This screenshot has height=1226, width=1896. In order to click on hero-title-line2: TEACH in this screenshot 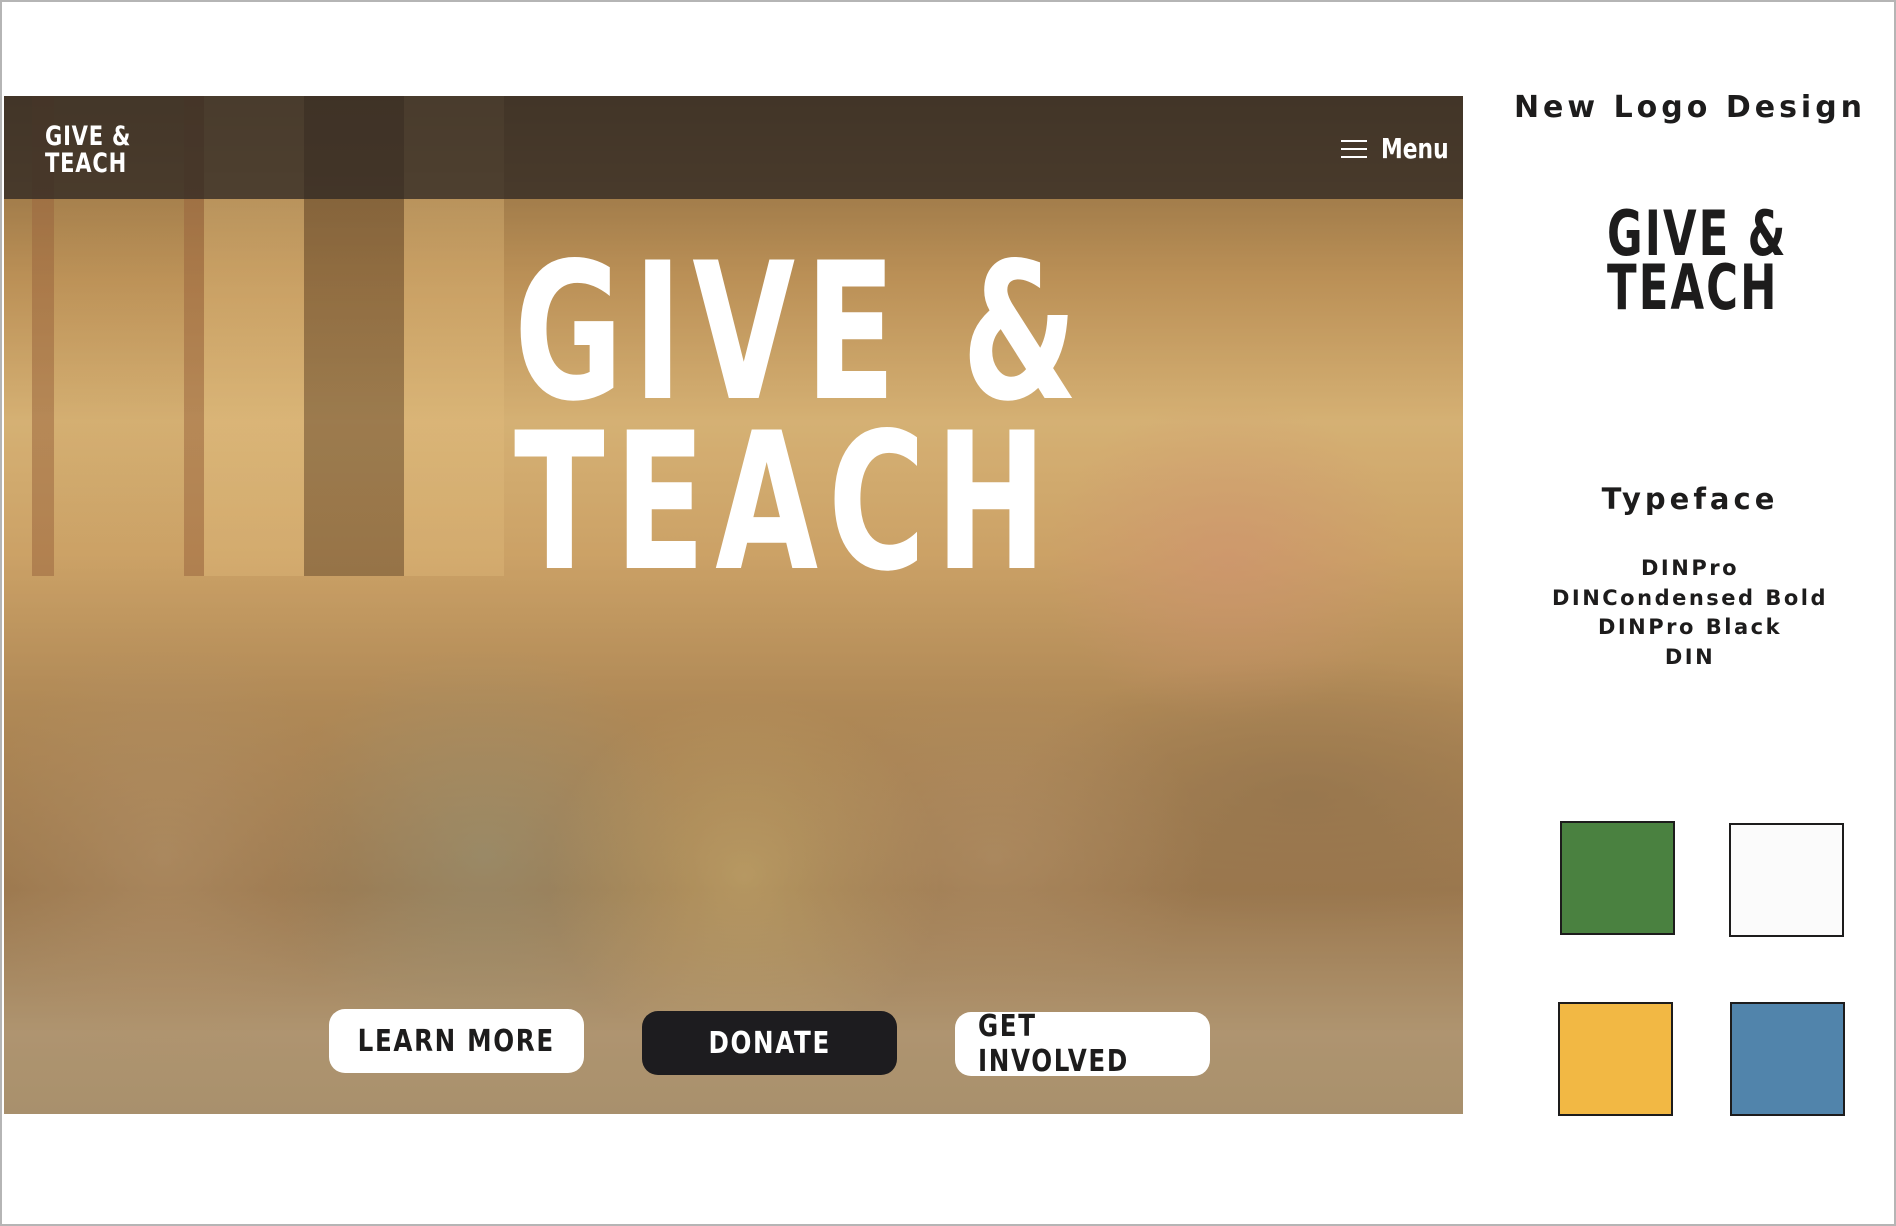, I will do `click(785, 502)`.